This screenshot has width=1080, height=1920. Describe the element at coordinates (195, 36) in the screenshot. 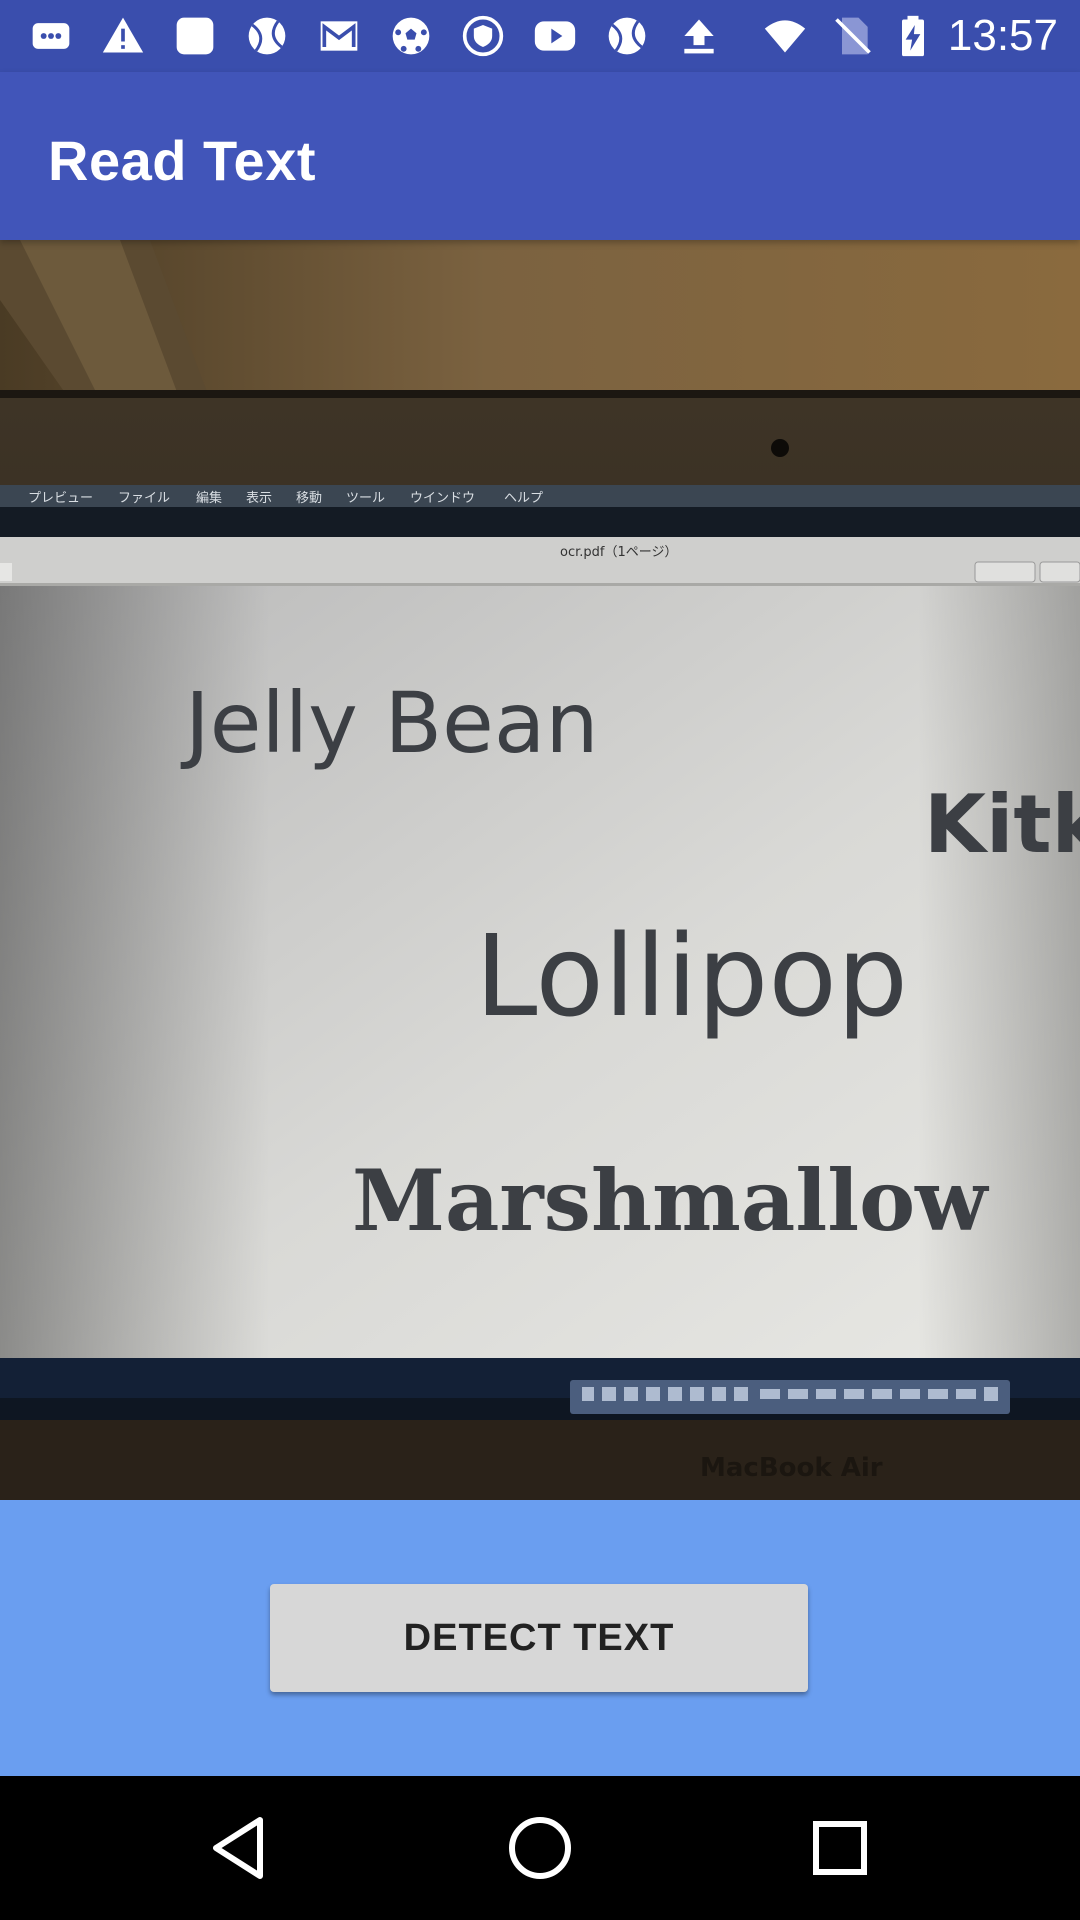

I see `notification-icon` at that location.